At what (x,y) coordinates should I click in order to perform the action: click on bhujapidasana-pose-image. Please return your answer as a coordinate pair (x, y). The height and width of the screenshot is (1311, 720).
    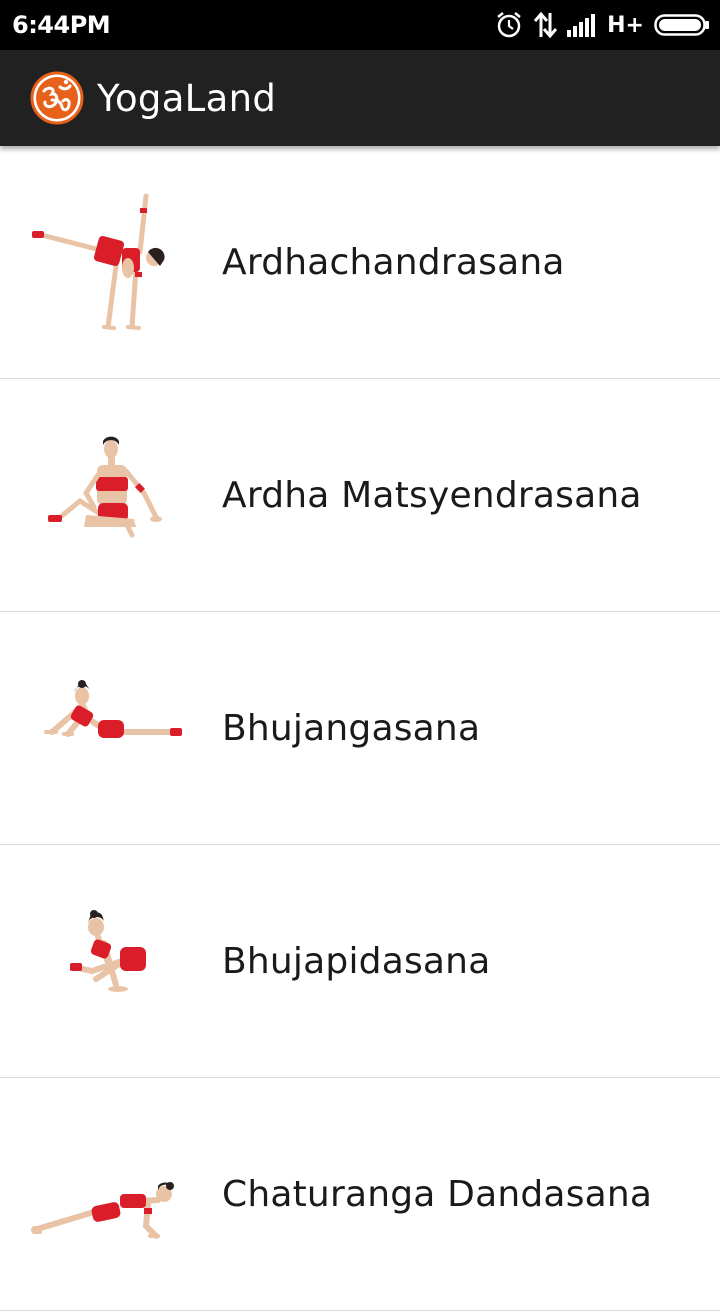
    Looking at the image, I should click on (108, 951).